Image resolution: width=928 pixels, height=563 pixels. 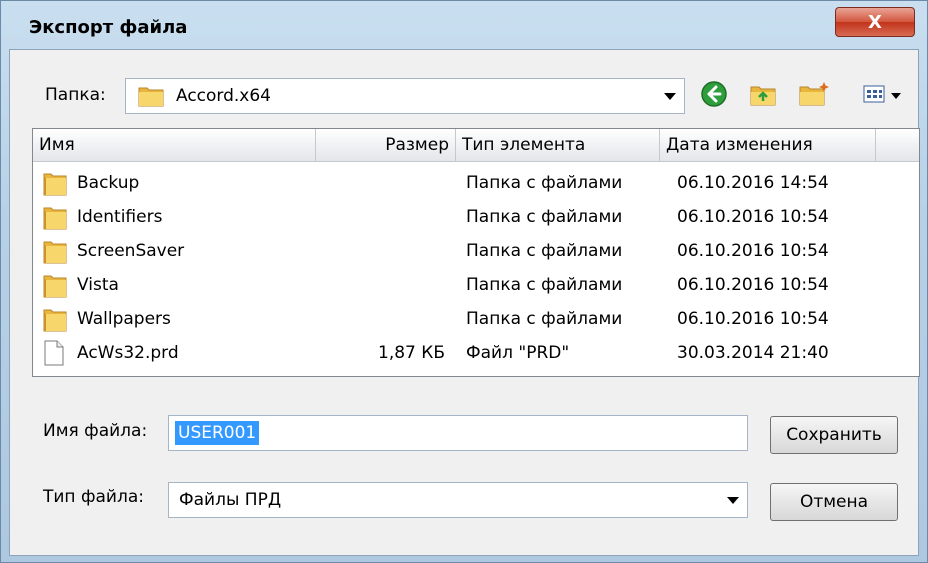 What do you see at coordinates (458, 500) in the screenshot?
I see `filetype-select: Файлы ПРД` at bounding box center [458, 500].